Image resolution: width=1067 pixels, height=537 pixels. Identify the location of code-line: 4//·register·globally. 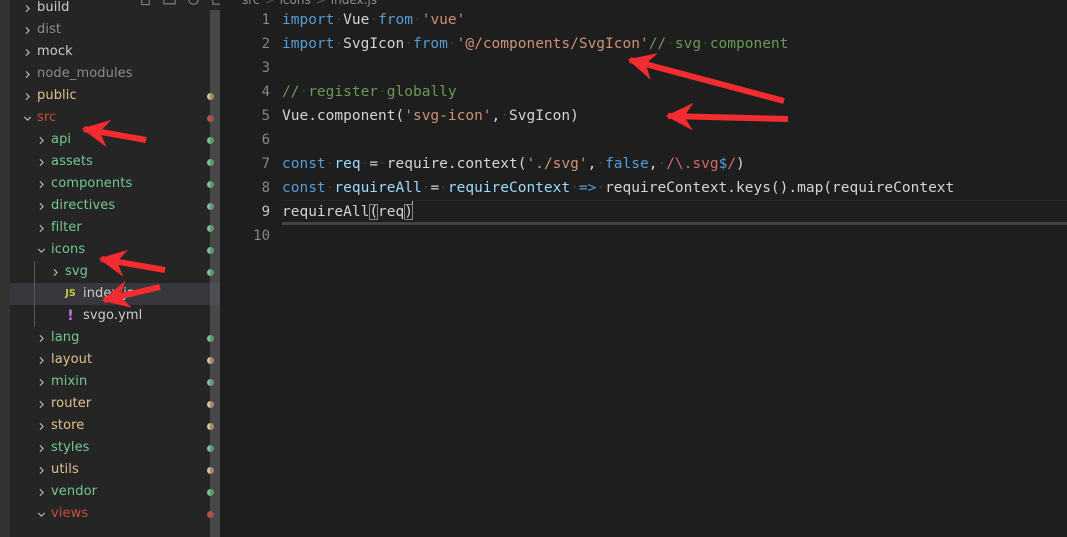
(643, 92).